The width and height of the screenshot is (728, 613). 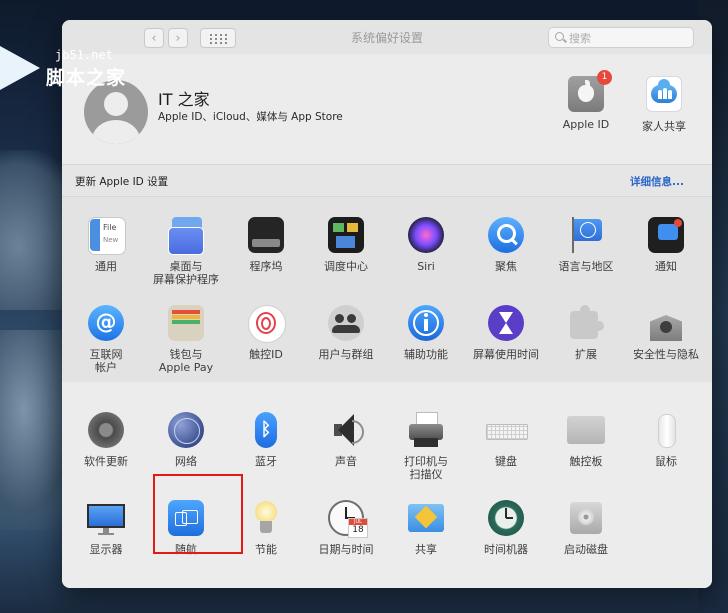 What do you see at coordinates (426, 430) in the screenshot?
I see `printers-scanners-icon` at bounding box center [426, 430].